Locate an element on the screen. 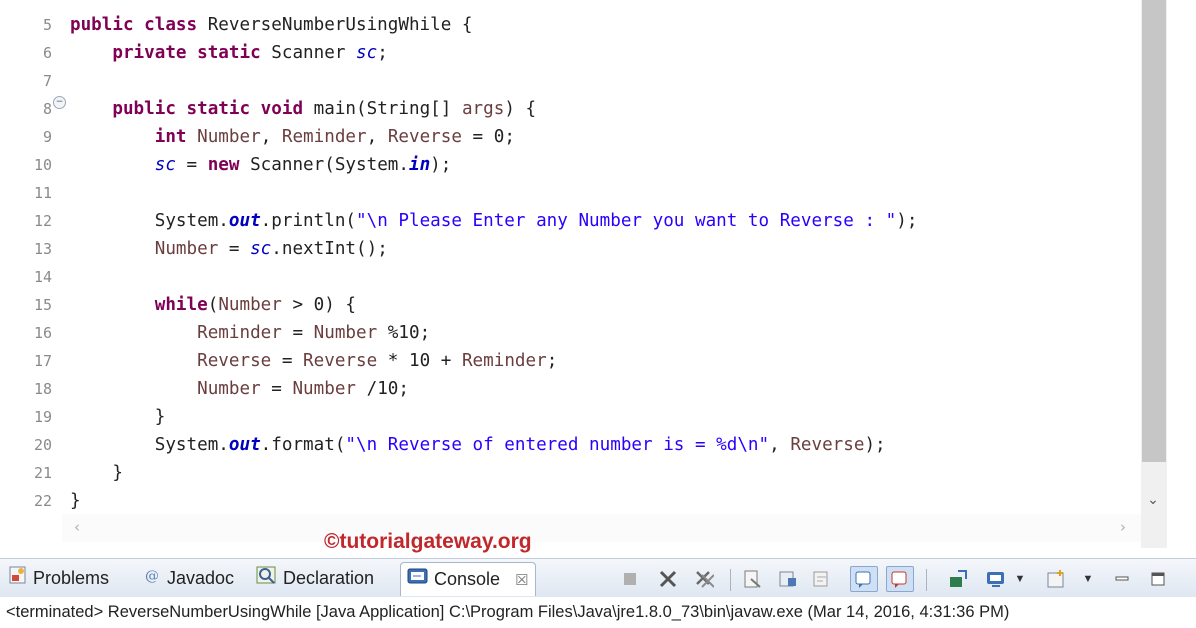 The image size is (1196, 628). remove-all-terminated-icon is located at coordinates (704, 579).